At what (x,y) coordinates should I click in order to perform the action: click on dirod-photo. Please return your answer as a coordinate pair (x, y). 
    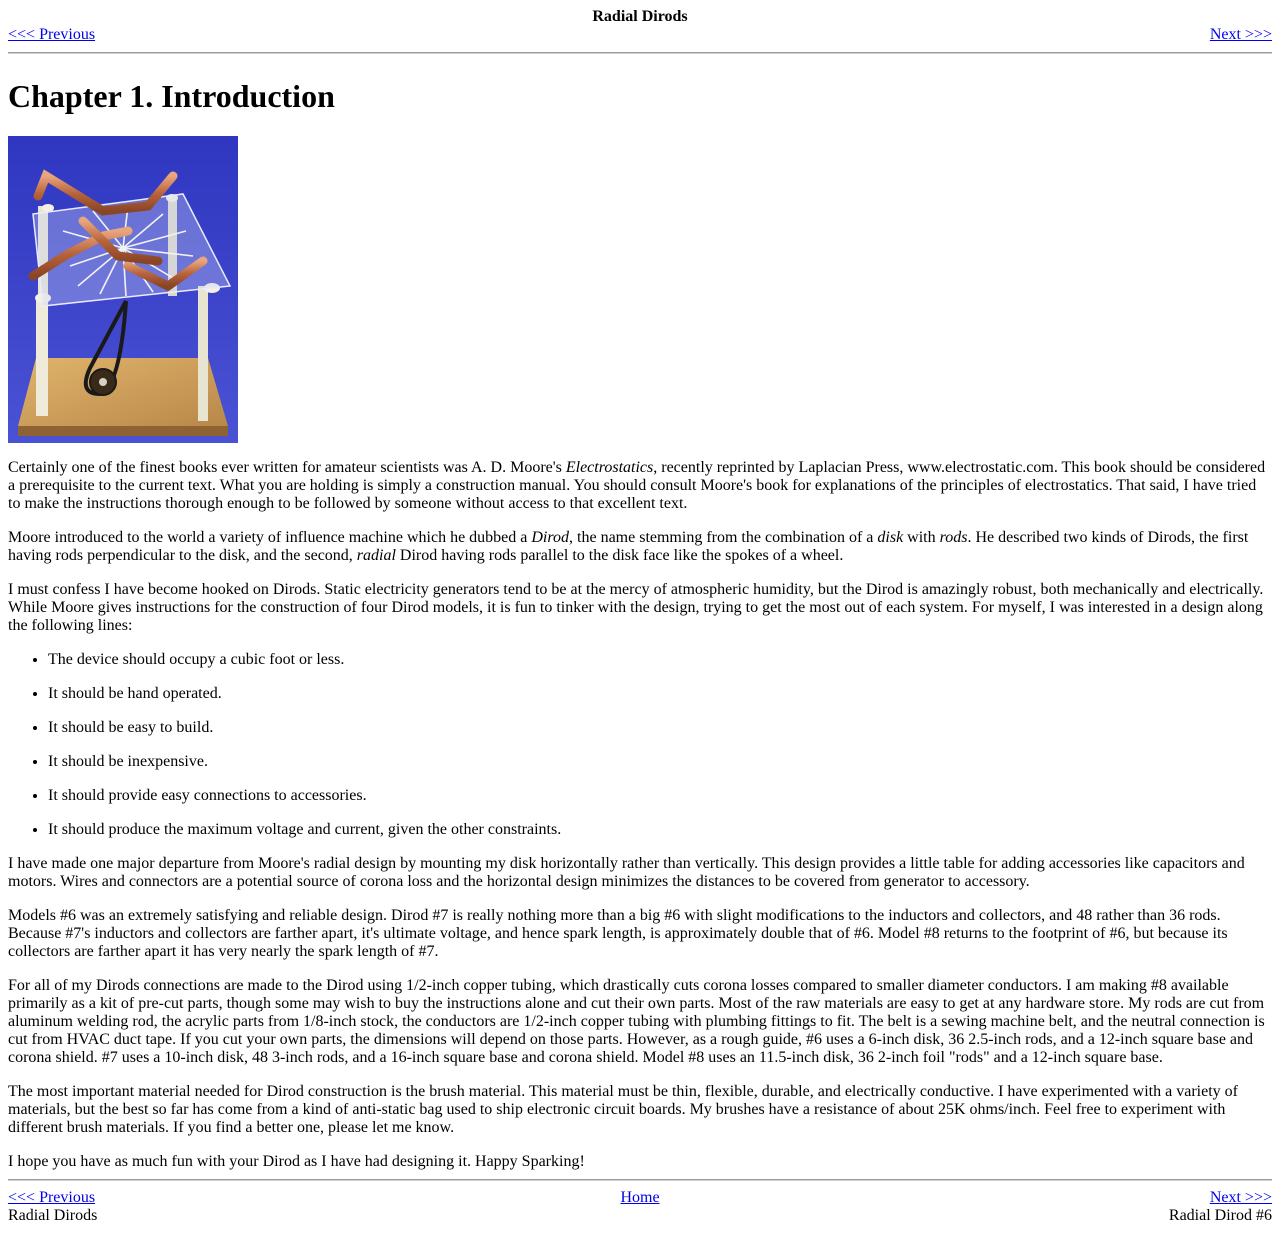
    Looking at the image, I should click on (123, 289).